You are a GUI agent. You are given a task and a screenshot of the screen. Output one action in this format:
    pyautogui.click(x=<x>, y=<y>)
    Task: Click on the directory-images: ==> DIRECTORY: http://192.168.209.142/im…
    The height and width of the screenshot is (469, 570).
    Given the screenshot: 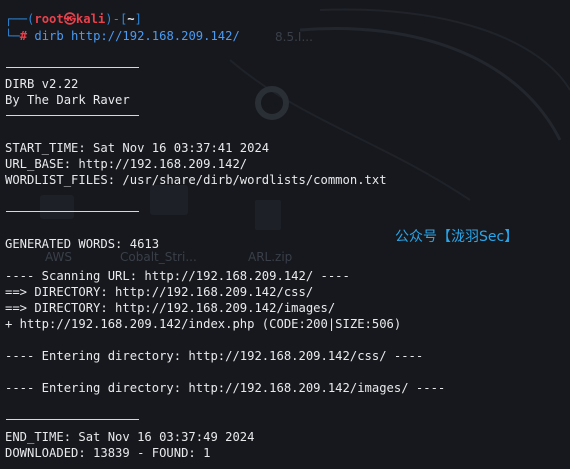 What is the action you would take?
    pyautogui.click(x=170, y=308)
    